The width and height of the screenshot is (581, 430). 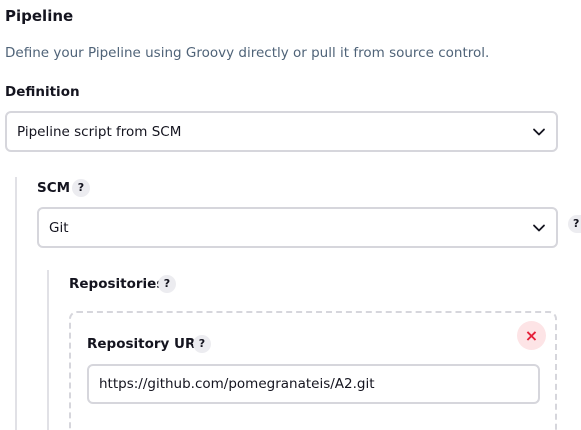 I want to click on definition-select: Pipeline script from SCM, so click(x=281, y=131).